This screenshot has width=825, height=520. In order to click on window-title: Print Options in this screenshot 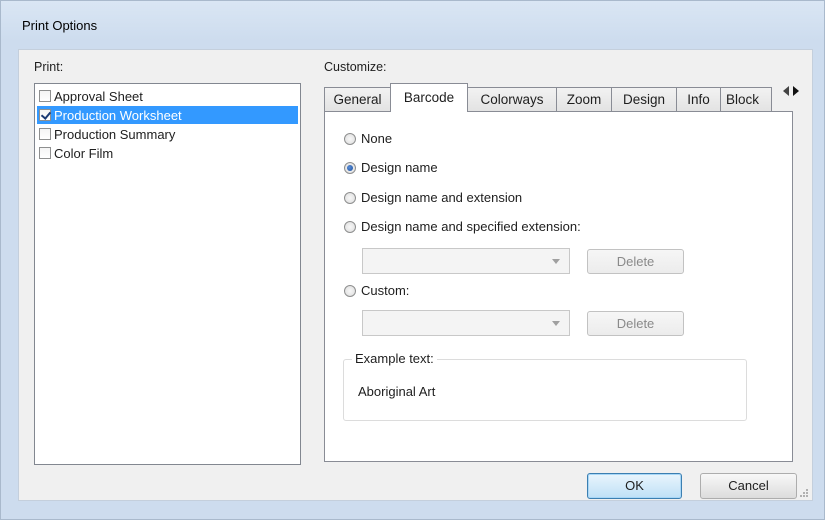, I will do `click(60, 25)`.